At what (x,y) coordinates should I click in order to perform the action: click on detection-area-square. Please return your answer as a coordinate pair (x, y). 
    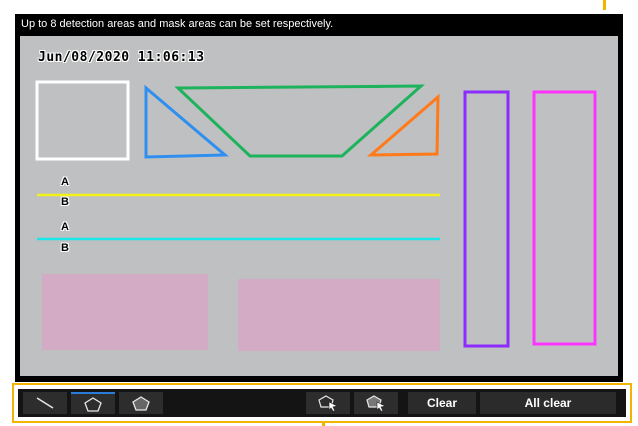
    Looking at the image, I should click on (82, 120).